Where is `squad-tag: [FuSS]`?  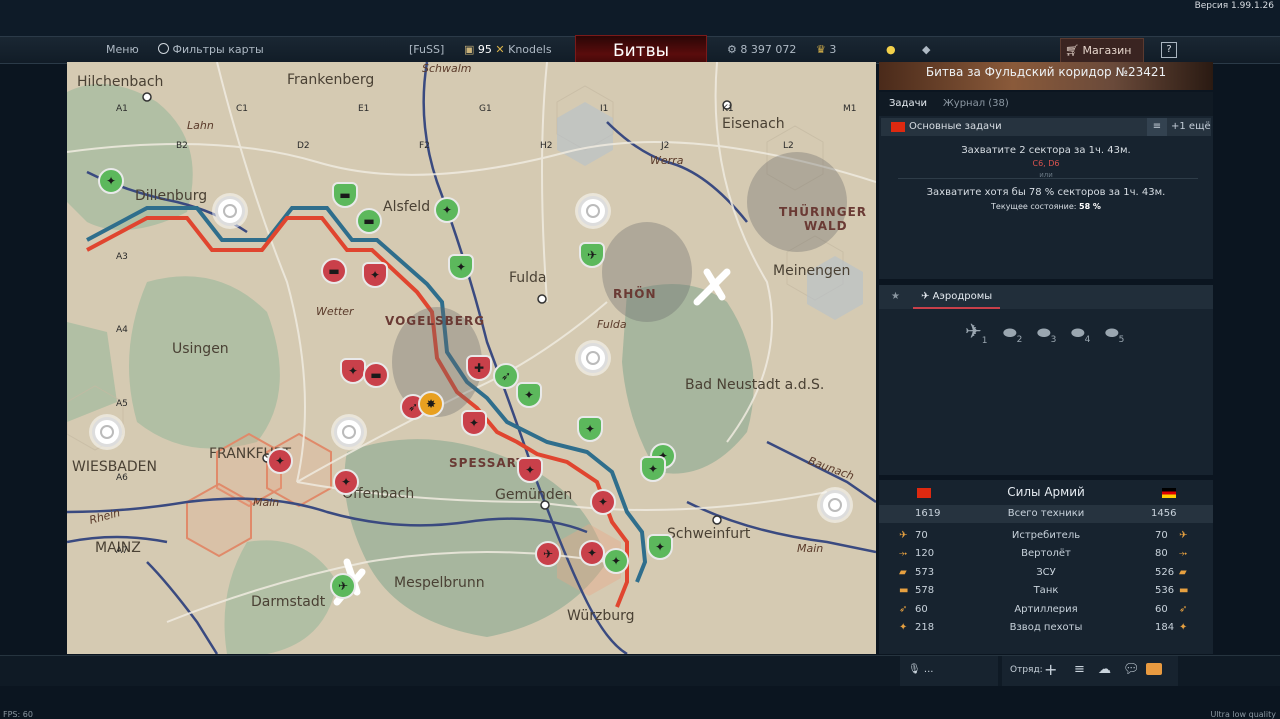
squad-tag: [FuSS] is located at coordinates (426, 50).